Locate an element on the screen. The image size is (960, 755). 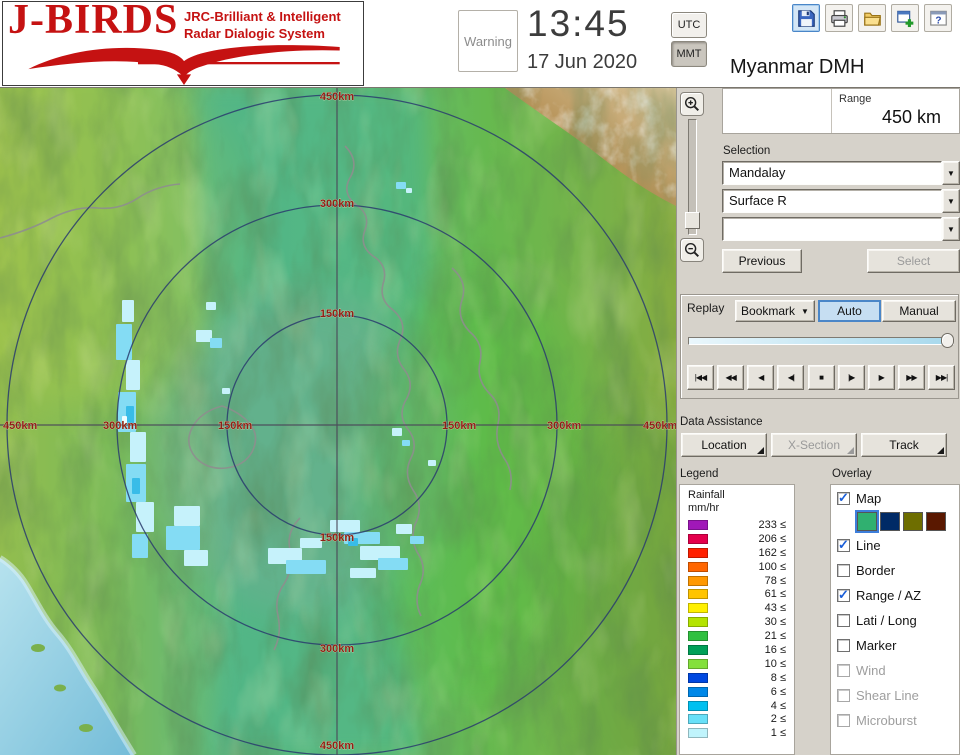
replay-slider-thumb is located at coordinates (947, 340).